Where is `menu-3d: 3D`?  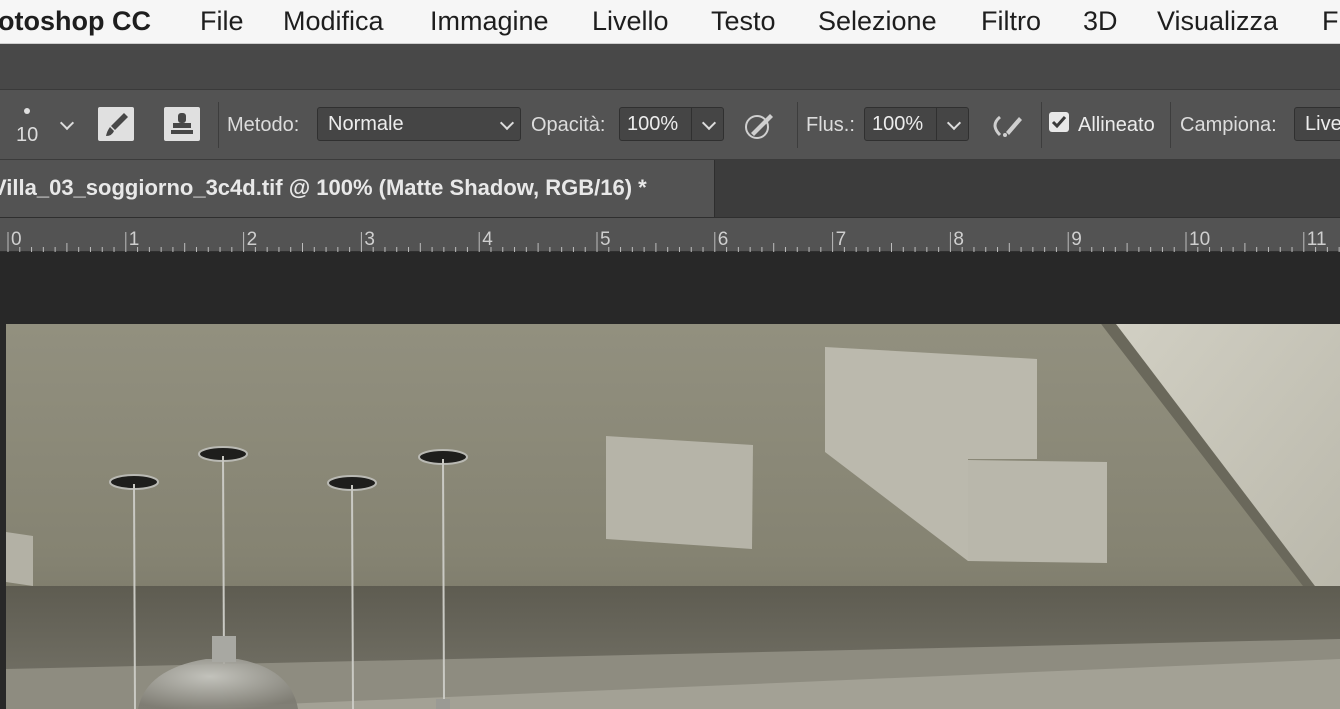
menu-3d: 3D is located at coordinates (1100, 21).